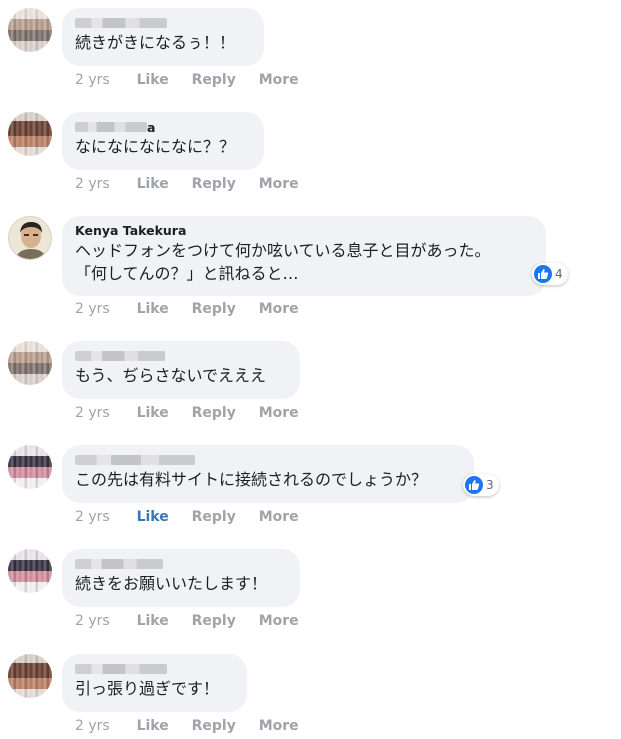 The image size is (621, 739). Describe the element at coordinates (147, 688) in the screenshot. I see `comment-text: 引っ張り過ぎです！` at that location.